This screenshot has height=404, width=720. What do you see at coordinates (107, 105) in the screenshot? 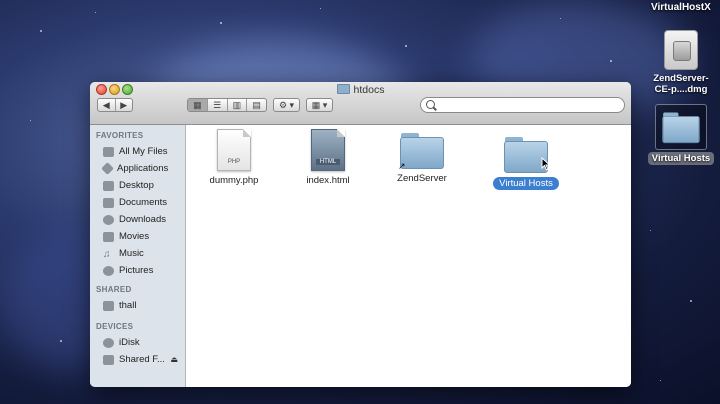
I see `back-button: ◀` at bounding box center [107, 105].